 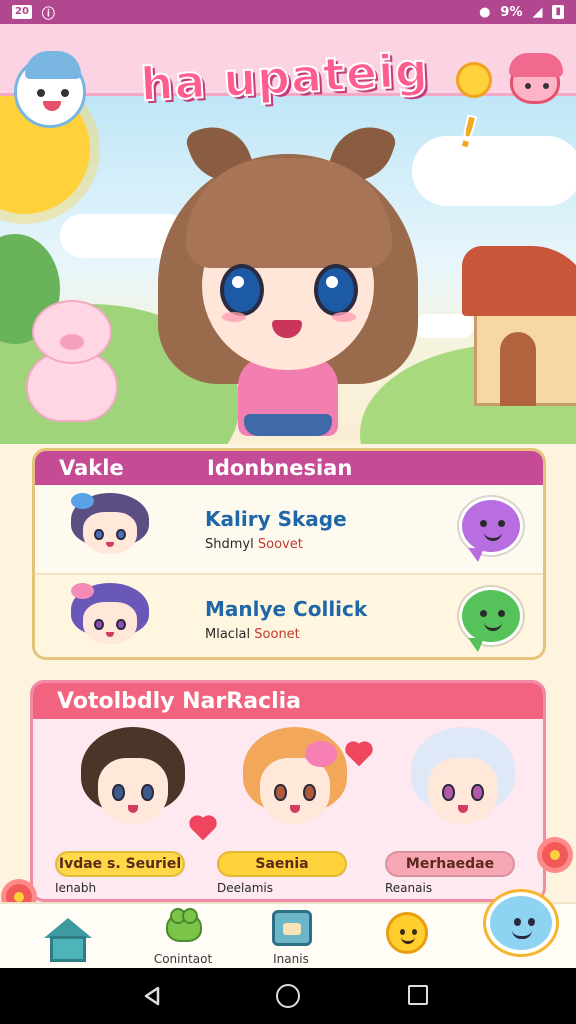 I want to click on language-row: Kaliry Skage Shdmyl Soovet, so click(x=289, y=529).